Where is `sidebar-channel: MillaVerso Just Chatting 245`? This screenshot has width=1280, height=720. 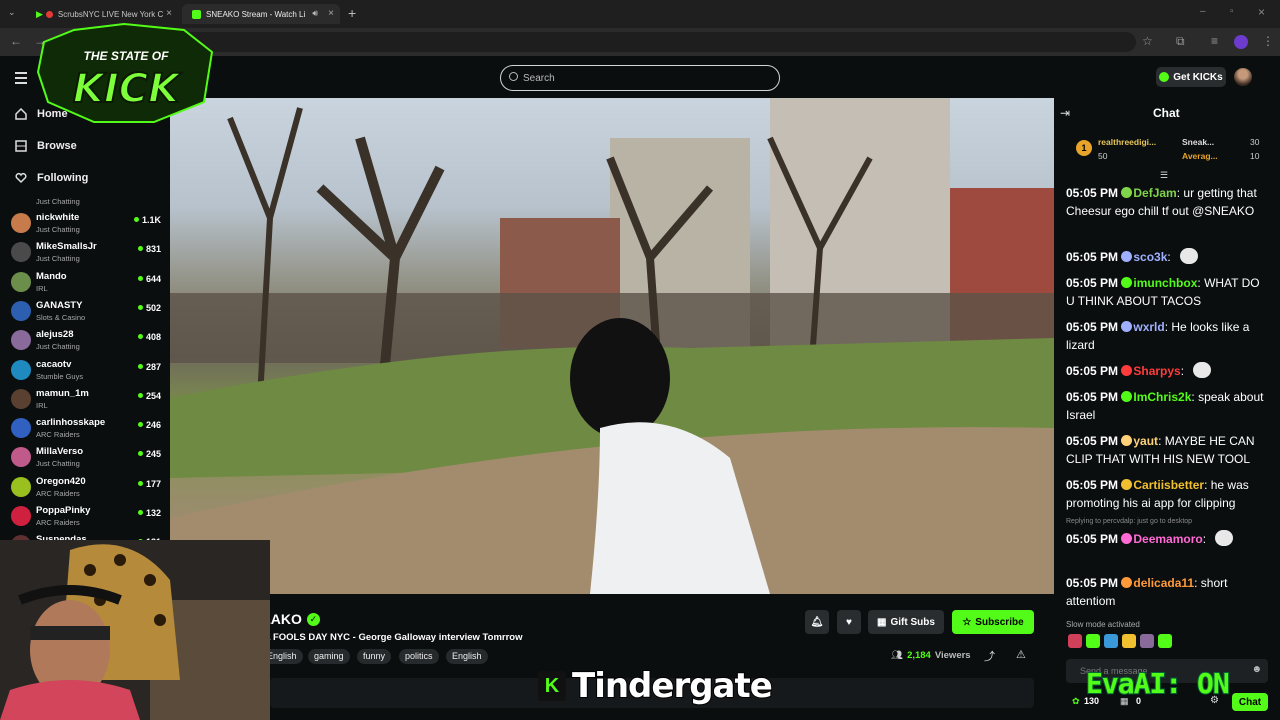
sidebar-channel: MillaVerso Just Chatting 245 is located at coordinates (86, 458).